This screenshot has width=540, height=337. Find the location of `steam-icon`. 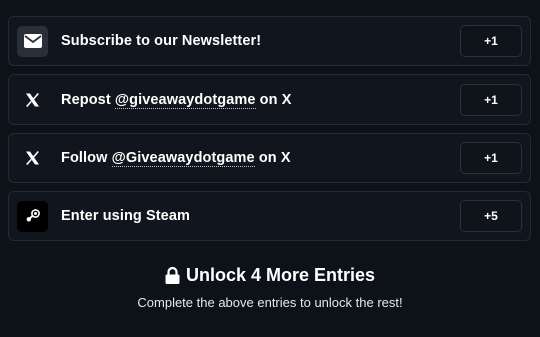

steam-icon is located at coordinates (32, 216).